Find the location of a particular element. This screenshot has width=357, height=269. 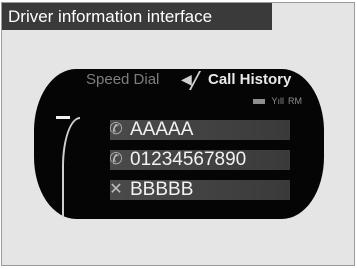

call-history-entry: AAAAA is located at coordinates (162, 129).